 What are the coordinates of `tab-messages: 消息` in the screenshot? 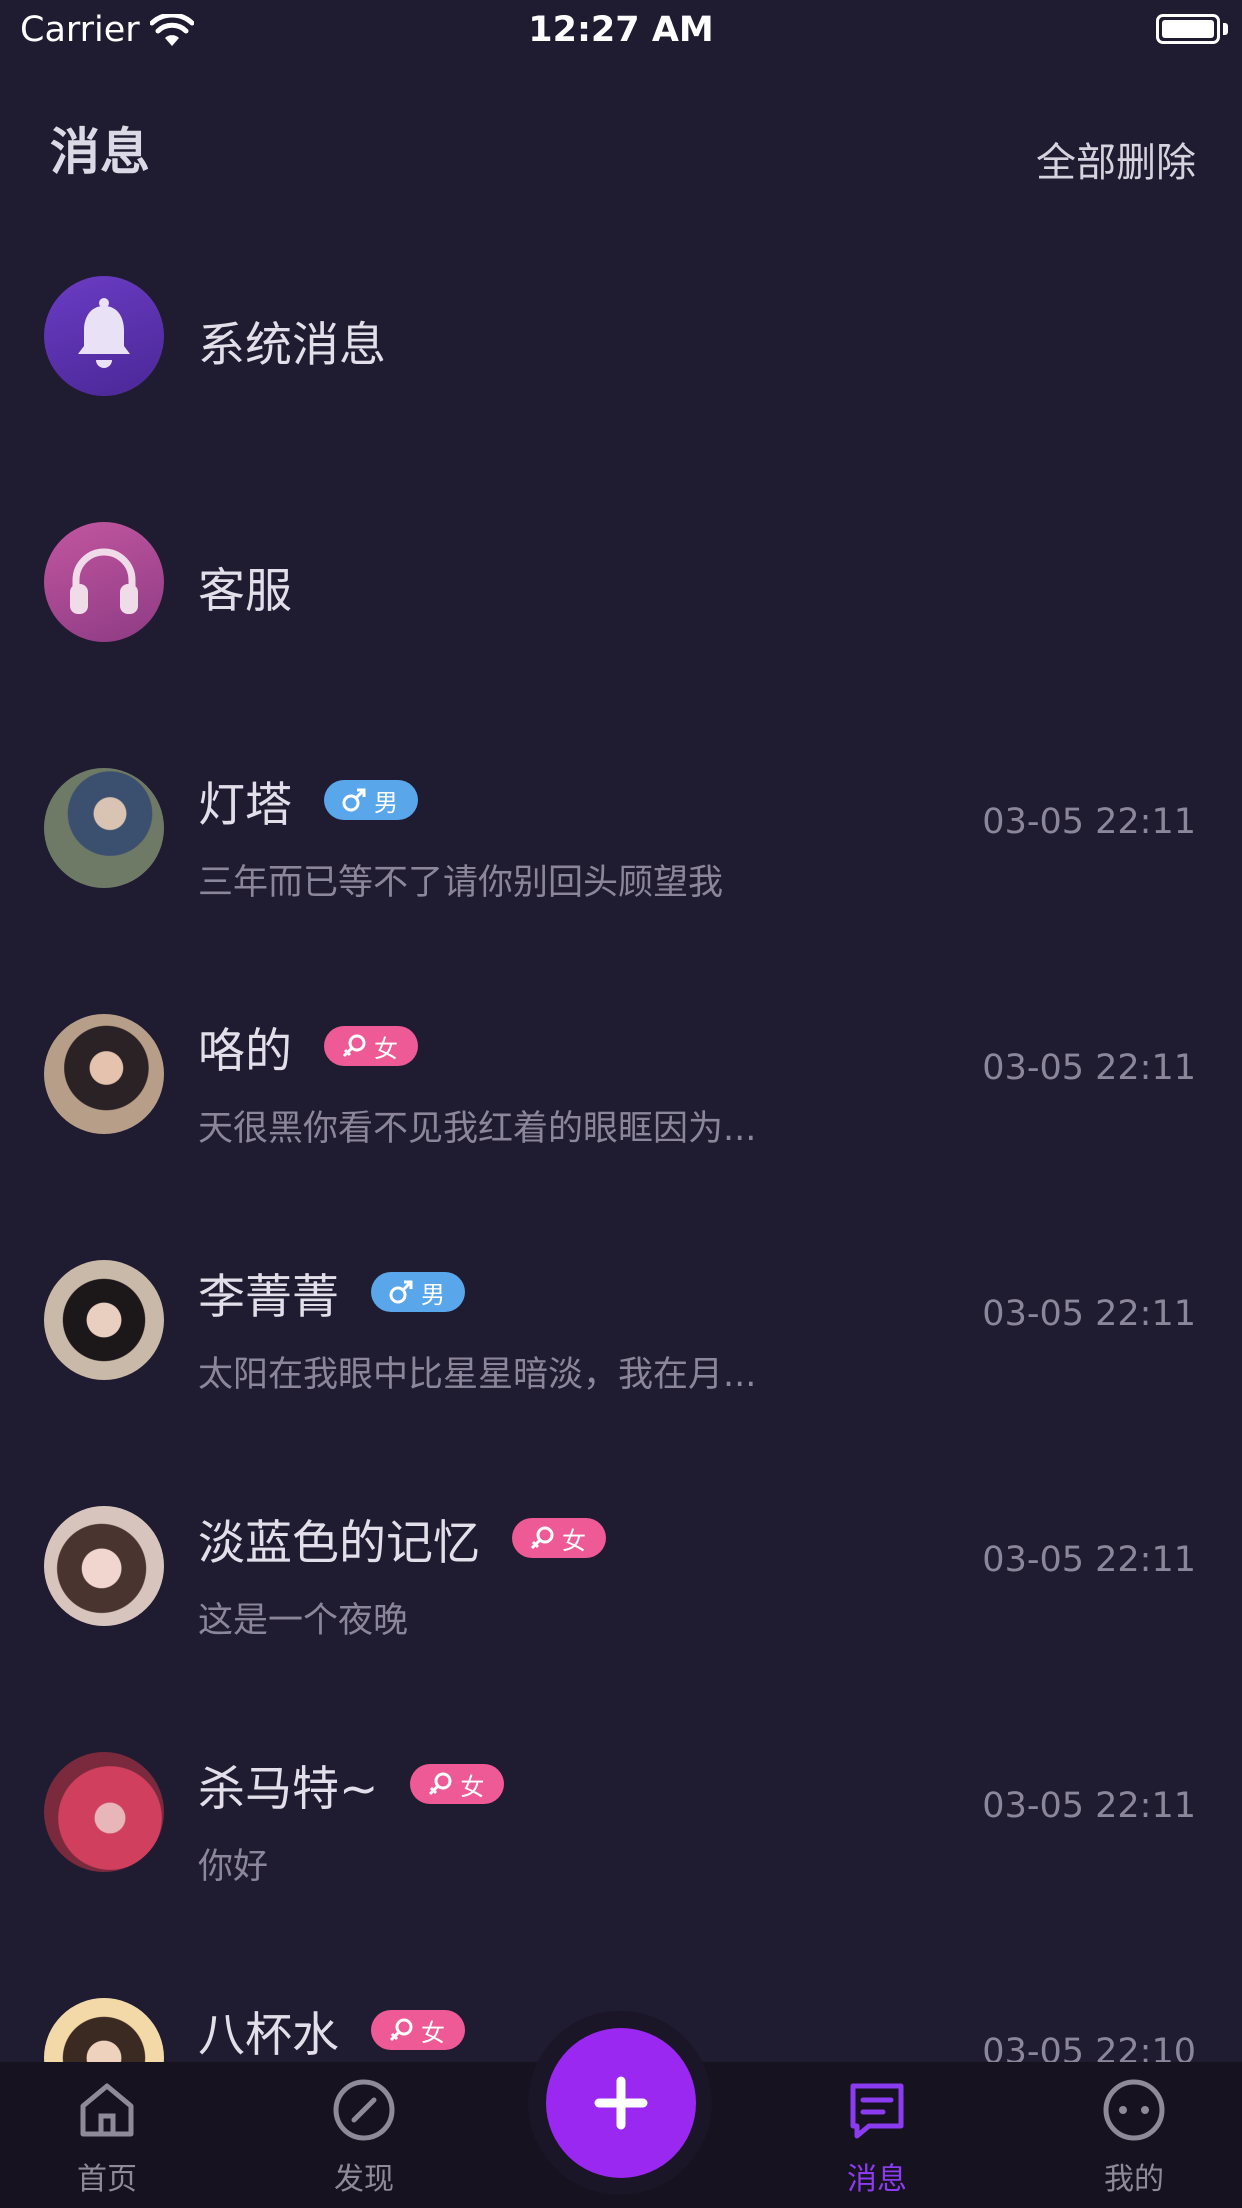 It's located at (877, 2135).